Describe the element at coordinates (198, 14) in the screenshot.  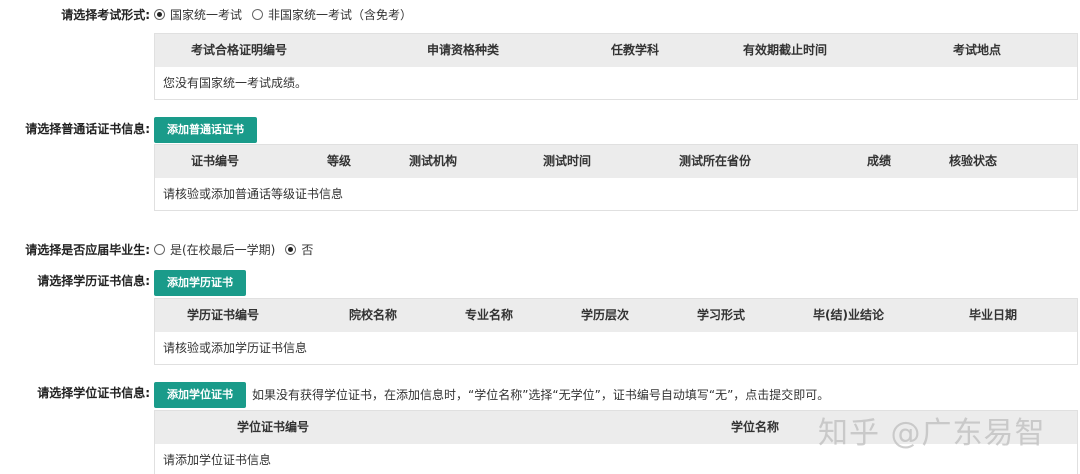
I see `exam-option-national: 国家统一考试` at that location.